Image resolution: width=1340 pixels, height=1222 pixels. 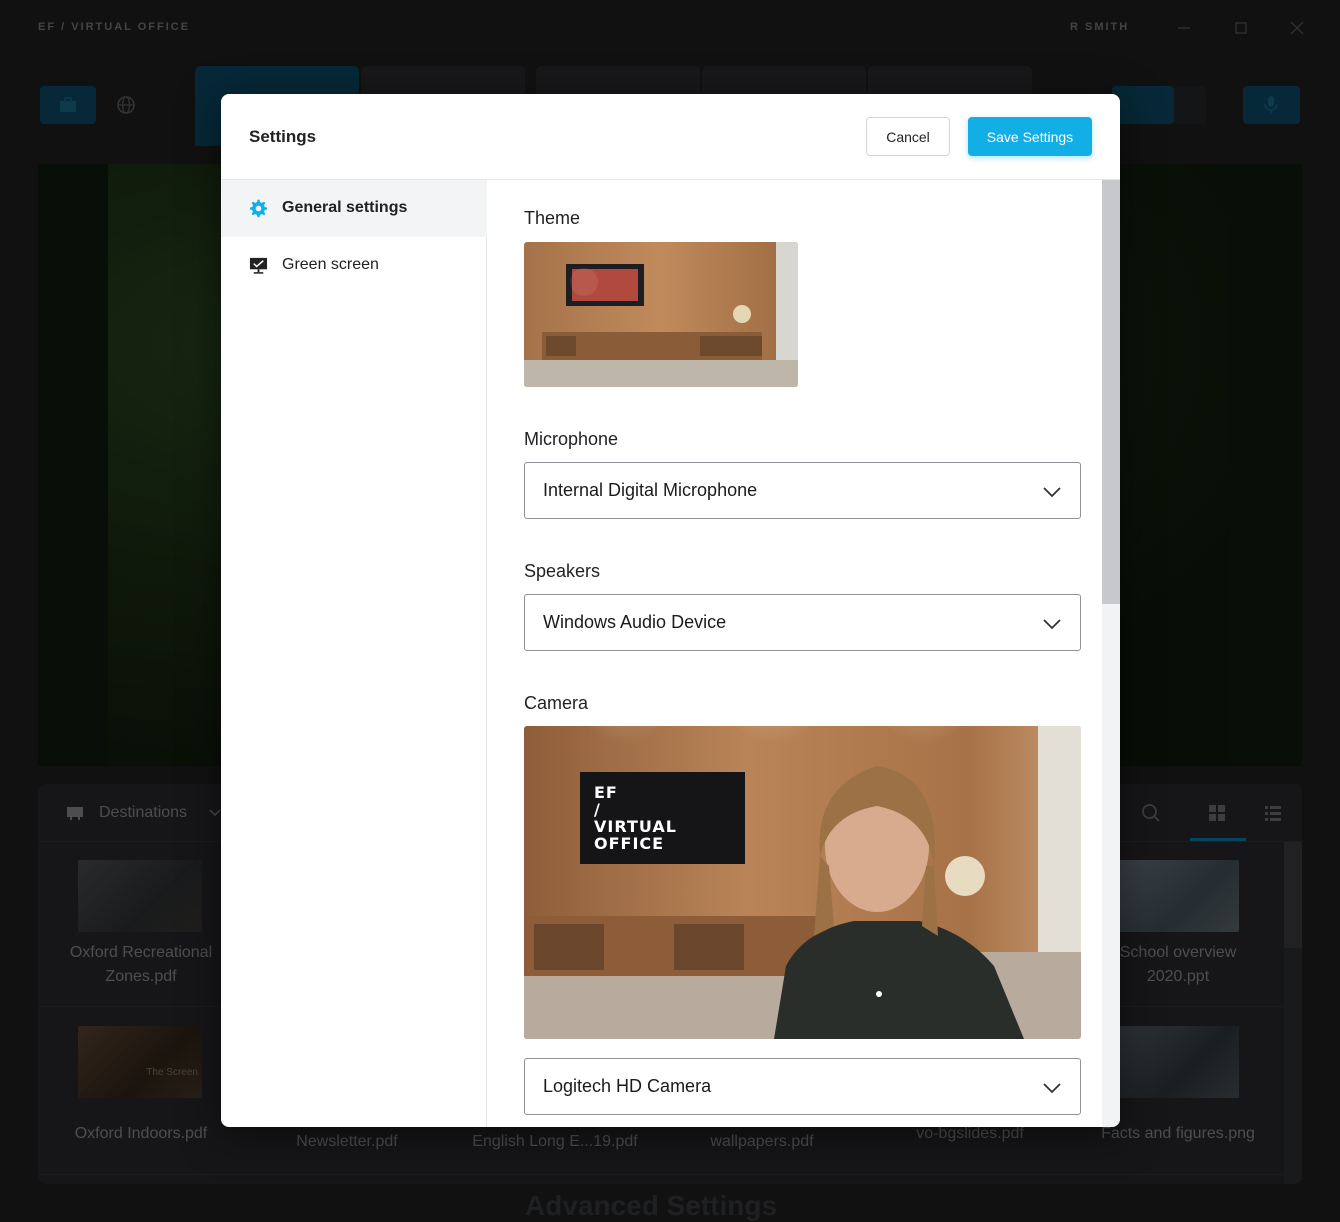 What do you see at coordinates (802, 1086) in the screenshot?
I see `camera-select: Logitech HD Camera` at bounding box center [802, 1086].